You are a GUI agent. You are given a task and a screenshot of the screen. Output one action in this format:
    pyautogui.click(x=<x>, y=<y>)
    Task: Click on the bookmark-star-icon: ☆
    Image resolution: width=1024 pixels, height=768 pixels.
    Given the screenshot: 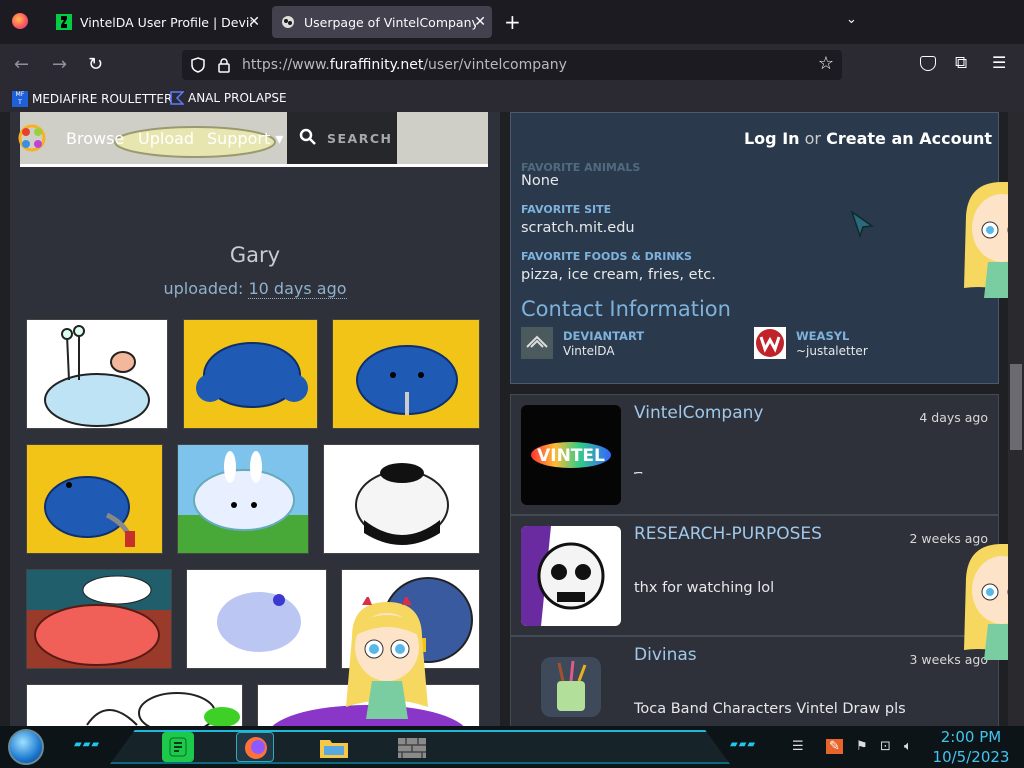 What is the action you would take?
    pyautogui.click(x=826, y=63)
    